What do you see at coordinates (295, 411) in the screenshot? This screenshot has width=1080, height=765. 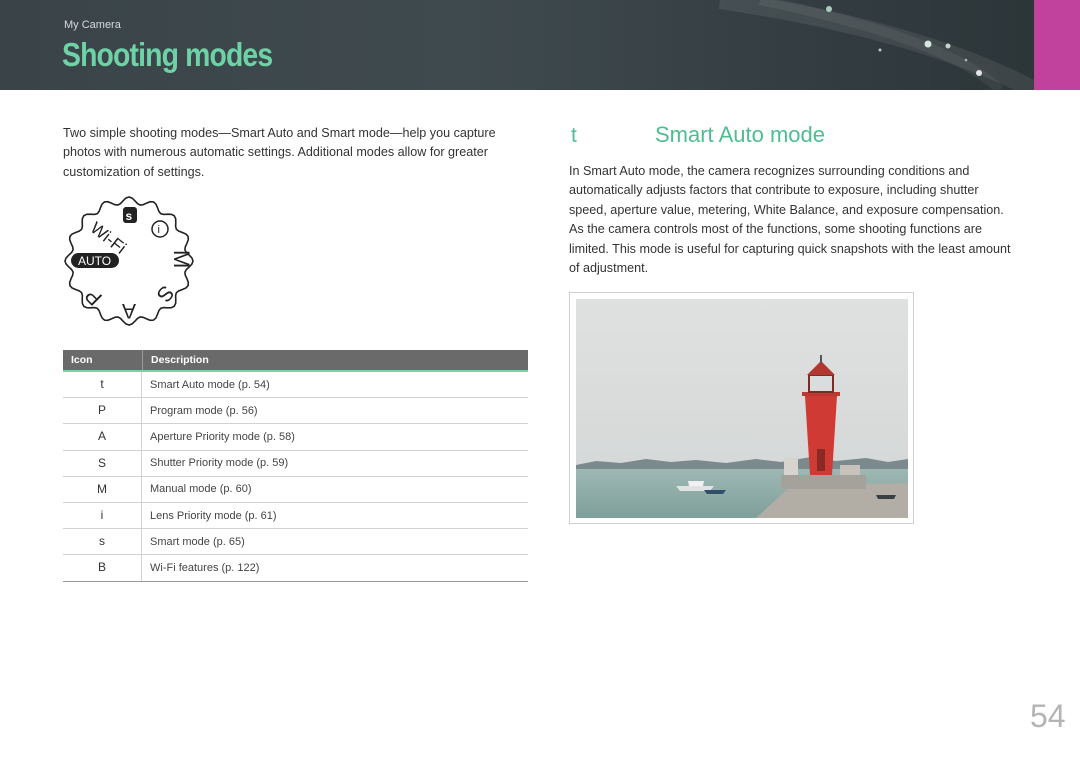 I see `table-row: P Program mode (p. 56)` at bounding box center [295, 411].